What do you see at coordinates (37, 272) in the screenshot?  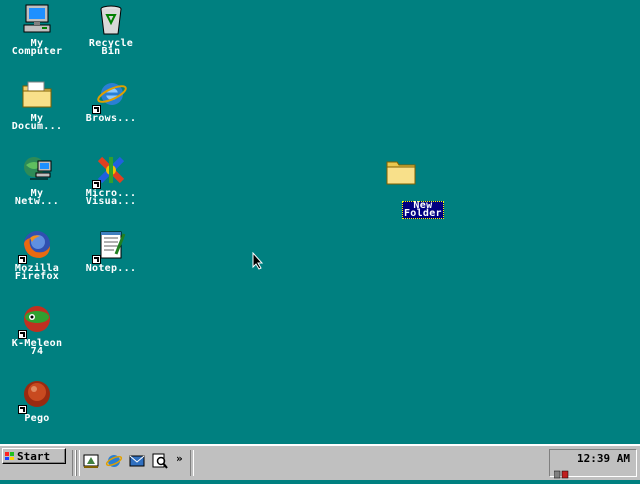 I see `icon-label: Mozilla Firefox` at bounding box center [37, 272].